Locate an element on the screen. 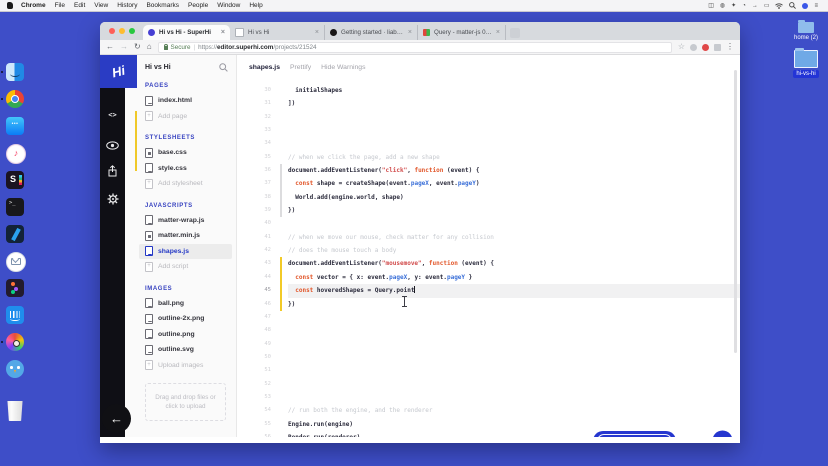 This screenshot has width=828, height=466. browser-tab-hi-vs-hi: Hi vs Hi × is located at coordinates (277, 32).